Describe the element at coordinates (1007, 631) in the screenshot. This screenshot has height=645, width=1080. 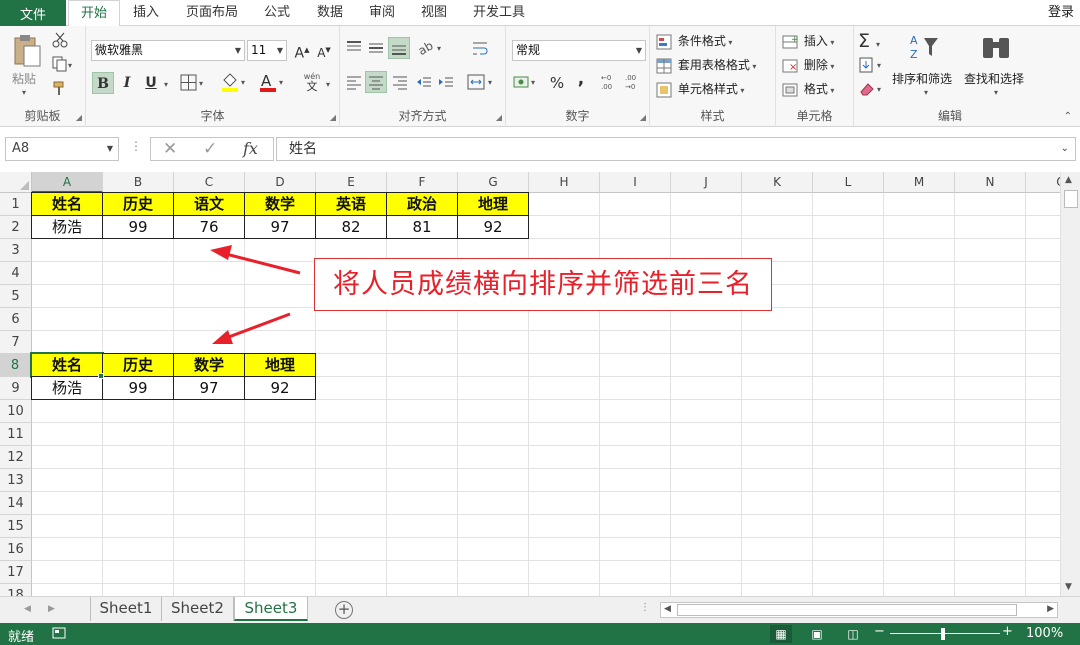
I see `zoom-in-icon: +` at that location.